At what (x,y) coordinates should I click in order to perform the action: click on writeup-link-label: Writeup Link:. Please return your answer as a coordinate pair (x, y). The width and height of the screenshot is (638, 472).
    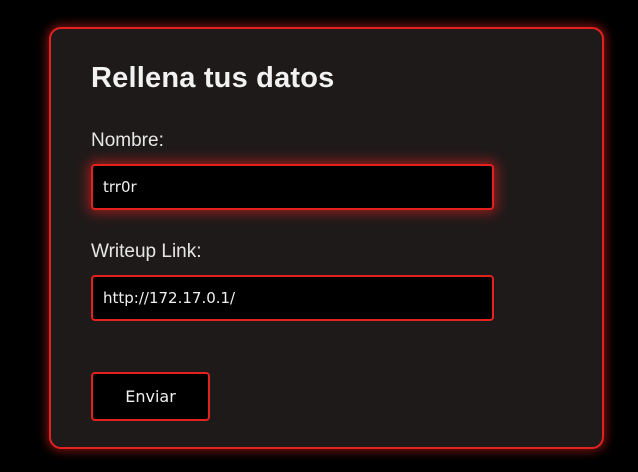
    Looking at the image, I should click on (146, 251).